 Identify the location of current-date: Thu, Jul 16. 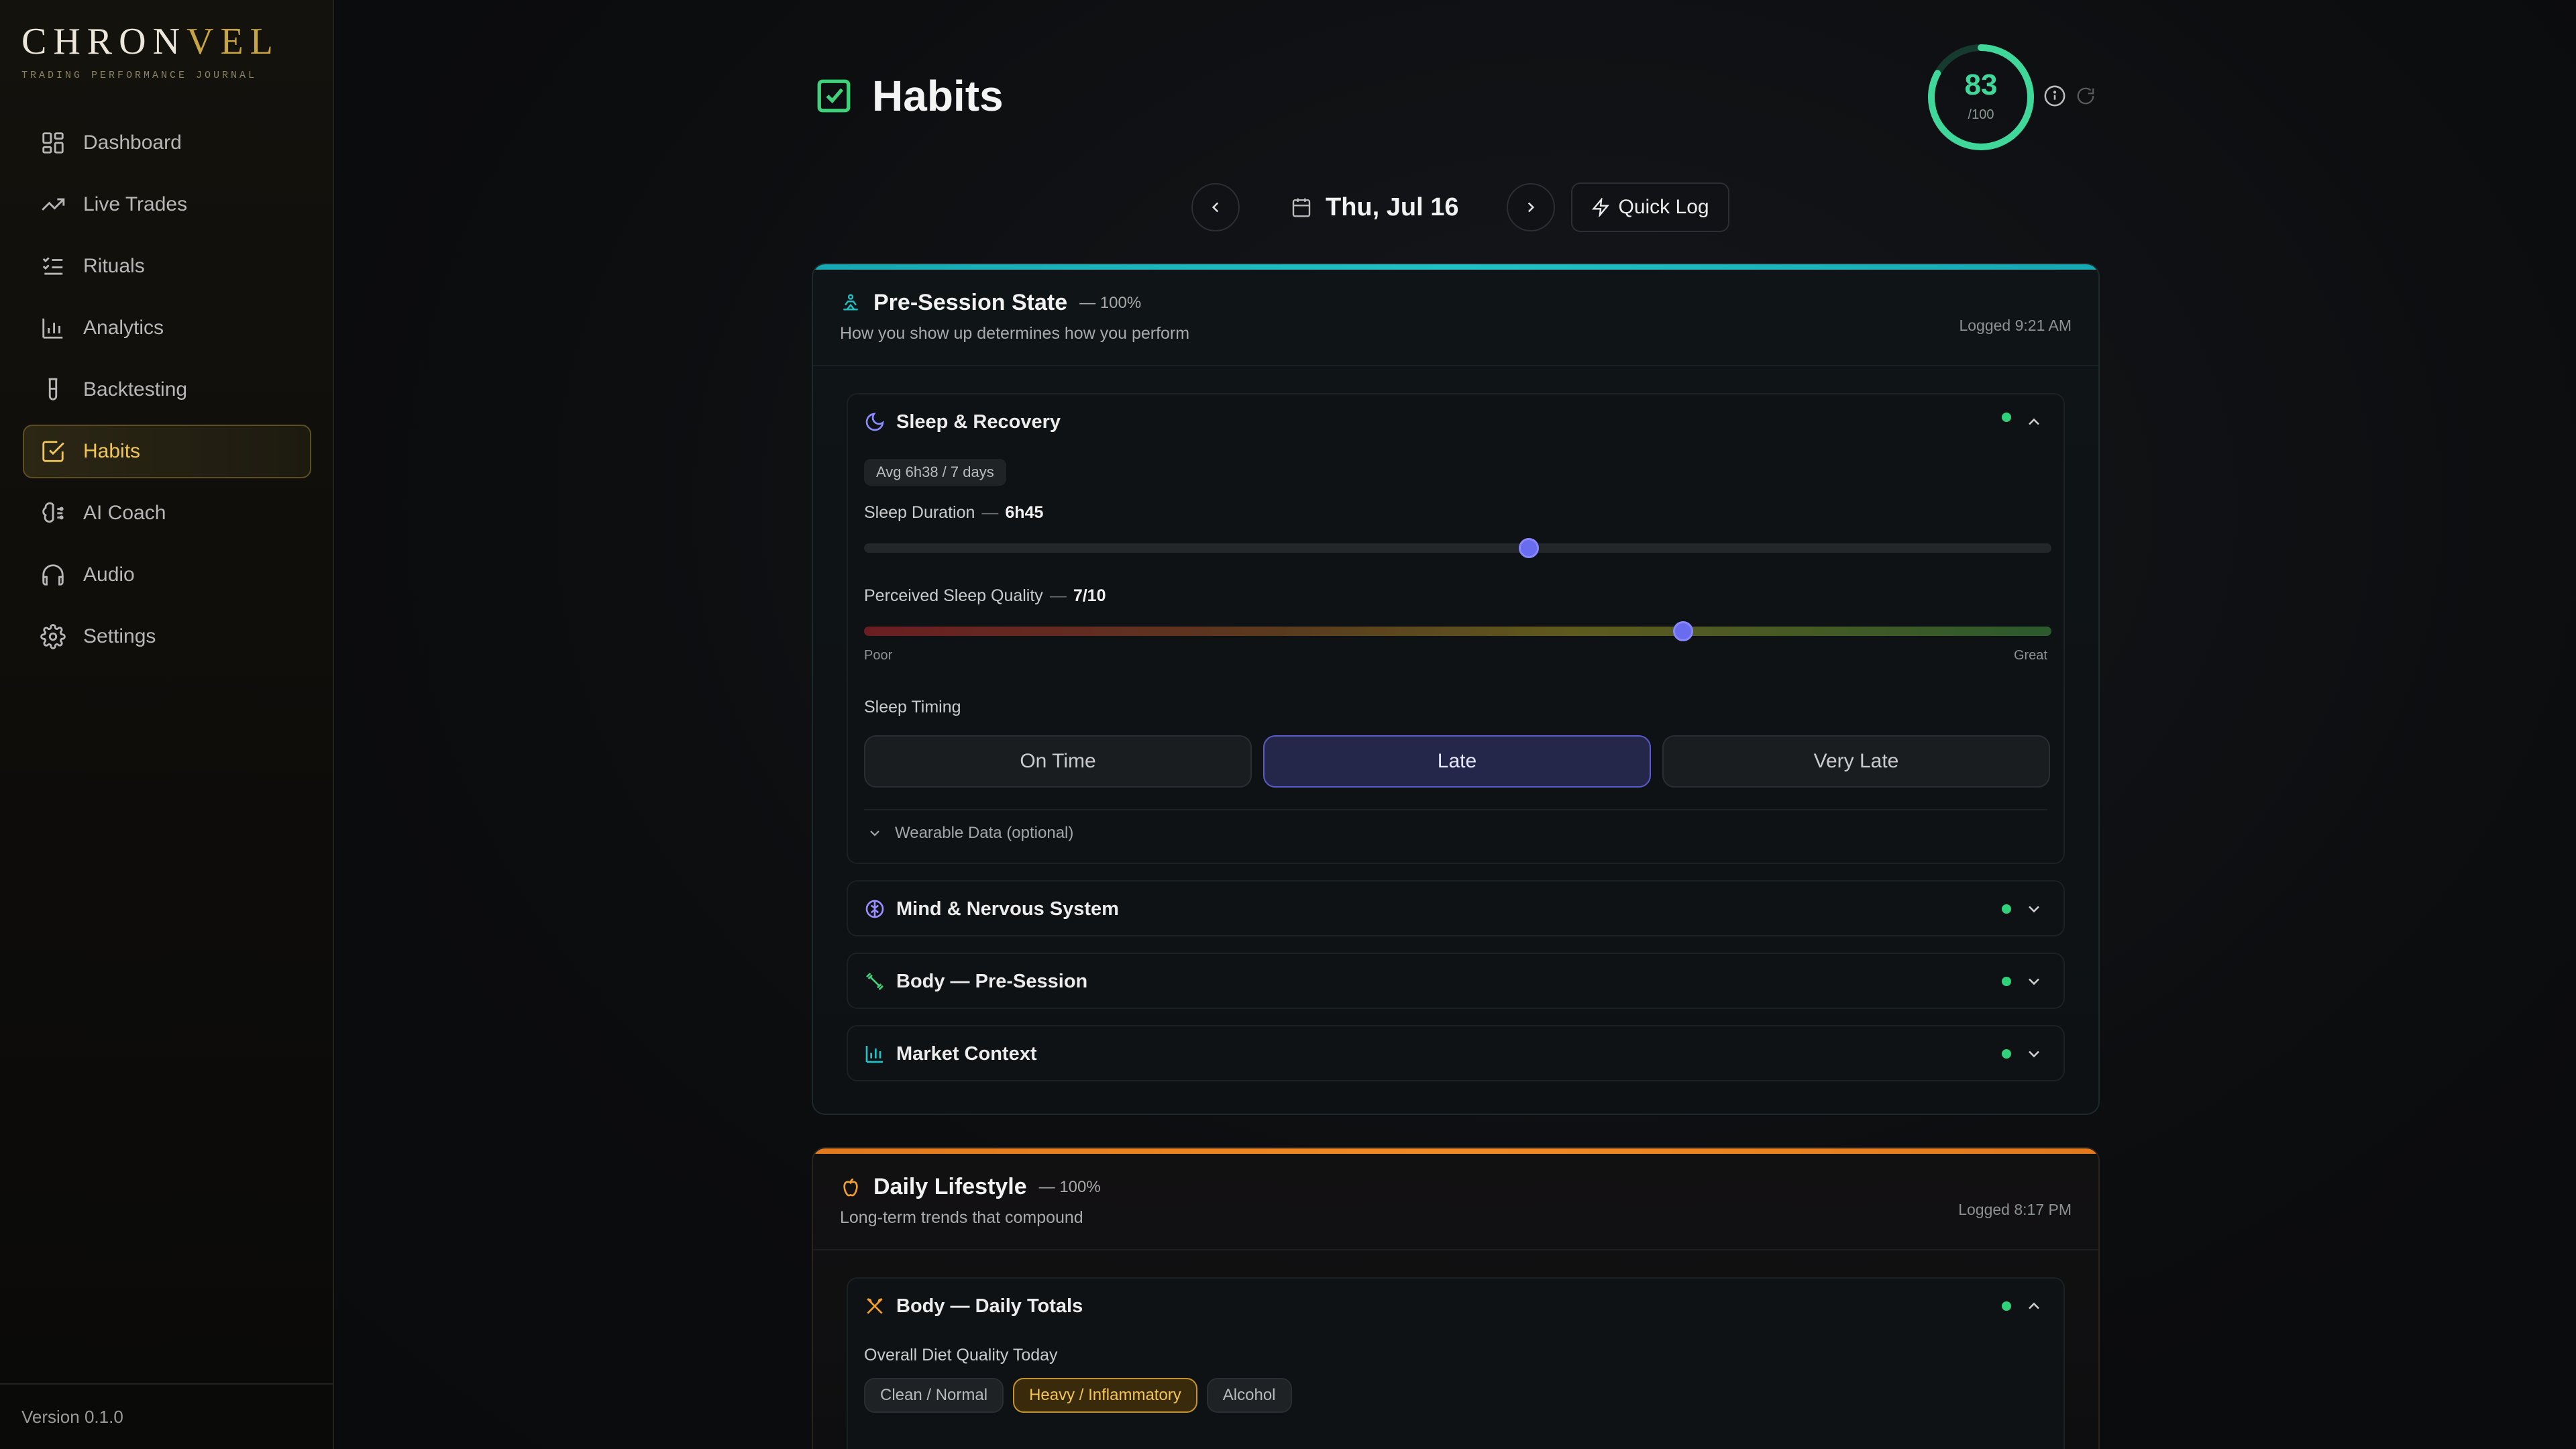
(1374, 207).